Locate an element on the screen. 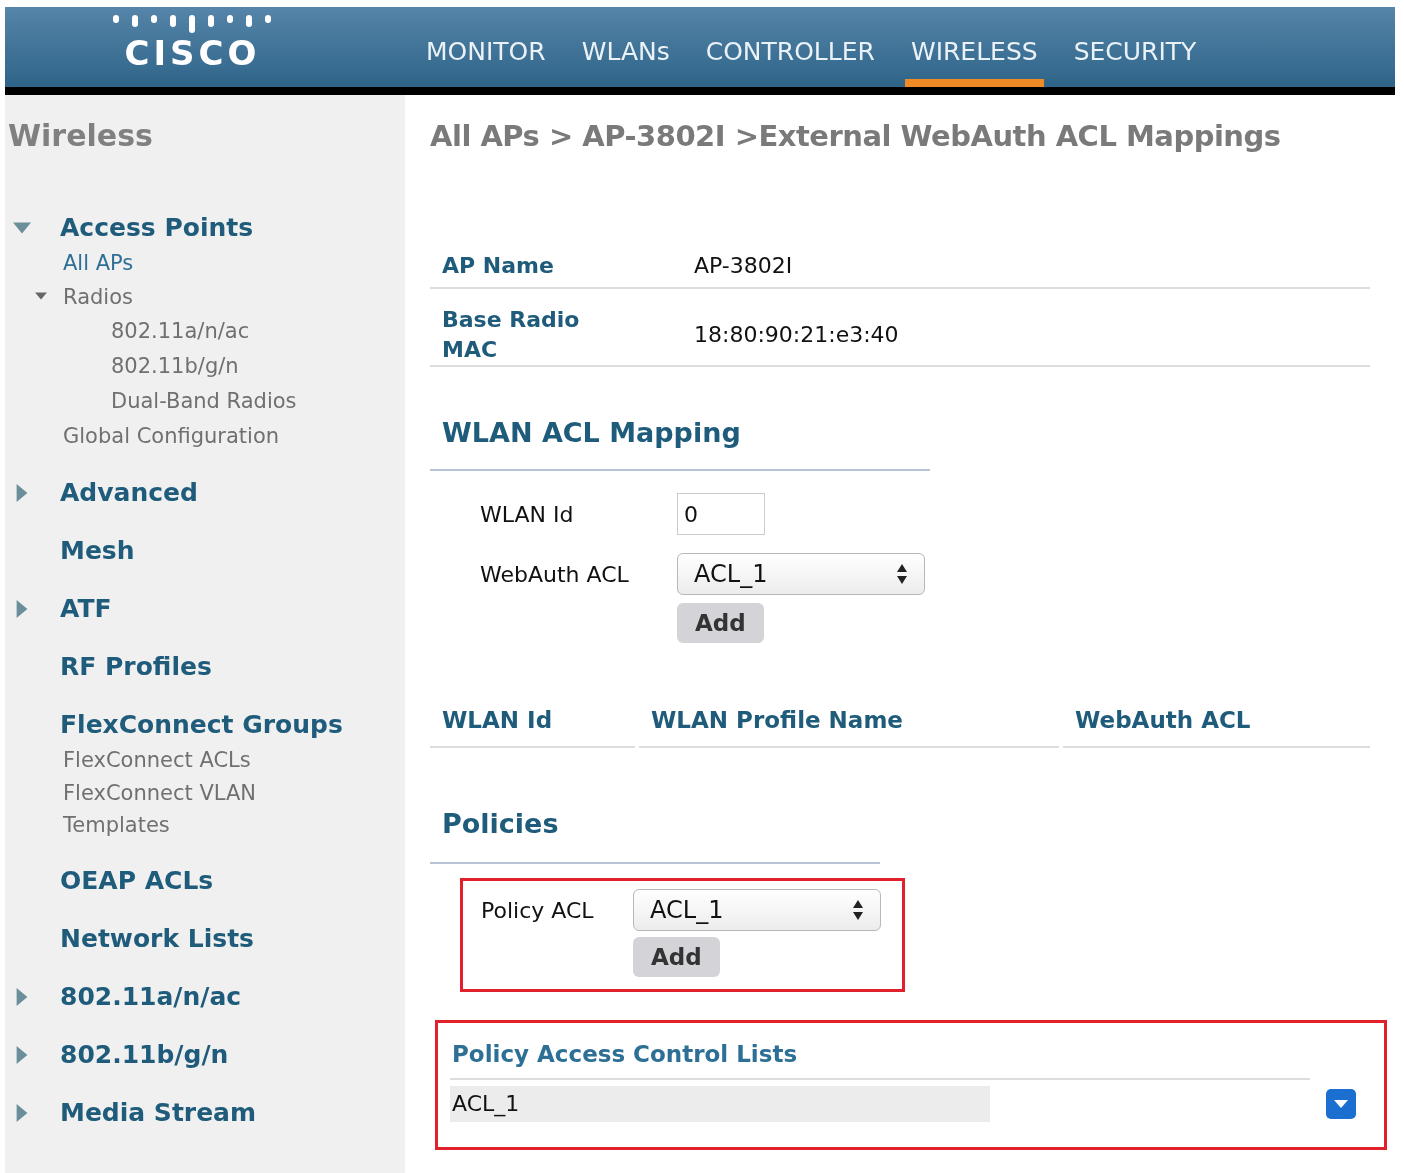 This screenshot has height=1173, width=1404. nav-tab: WLANs is located at coordinates (625, 47).